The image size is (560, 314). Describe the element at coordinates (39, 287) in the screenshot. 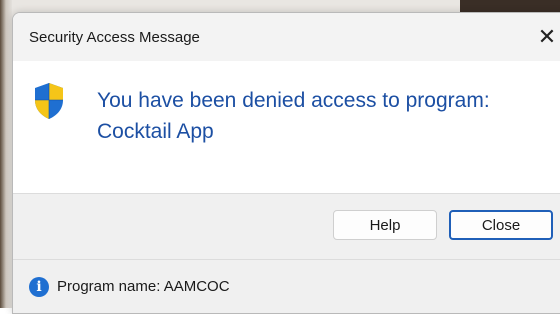

I see `info-icon: i` at that location.